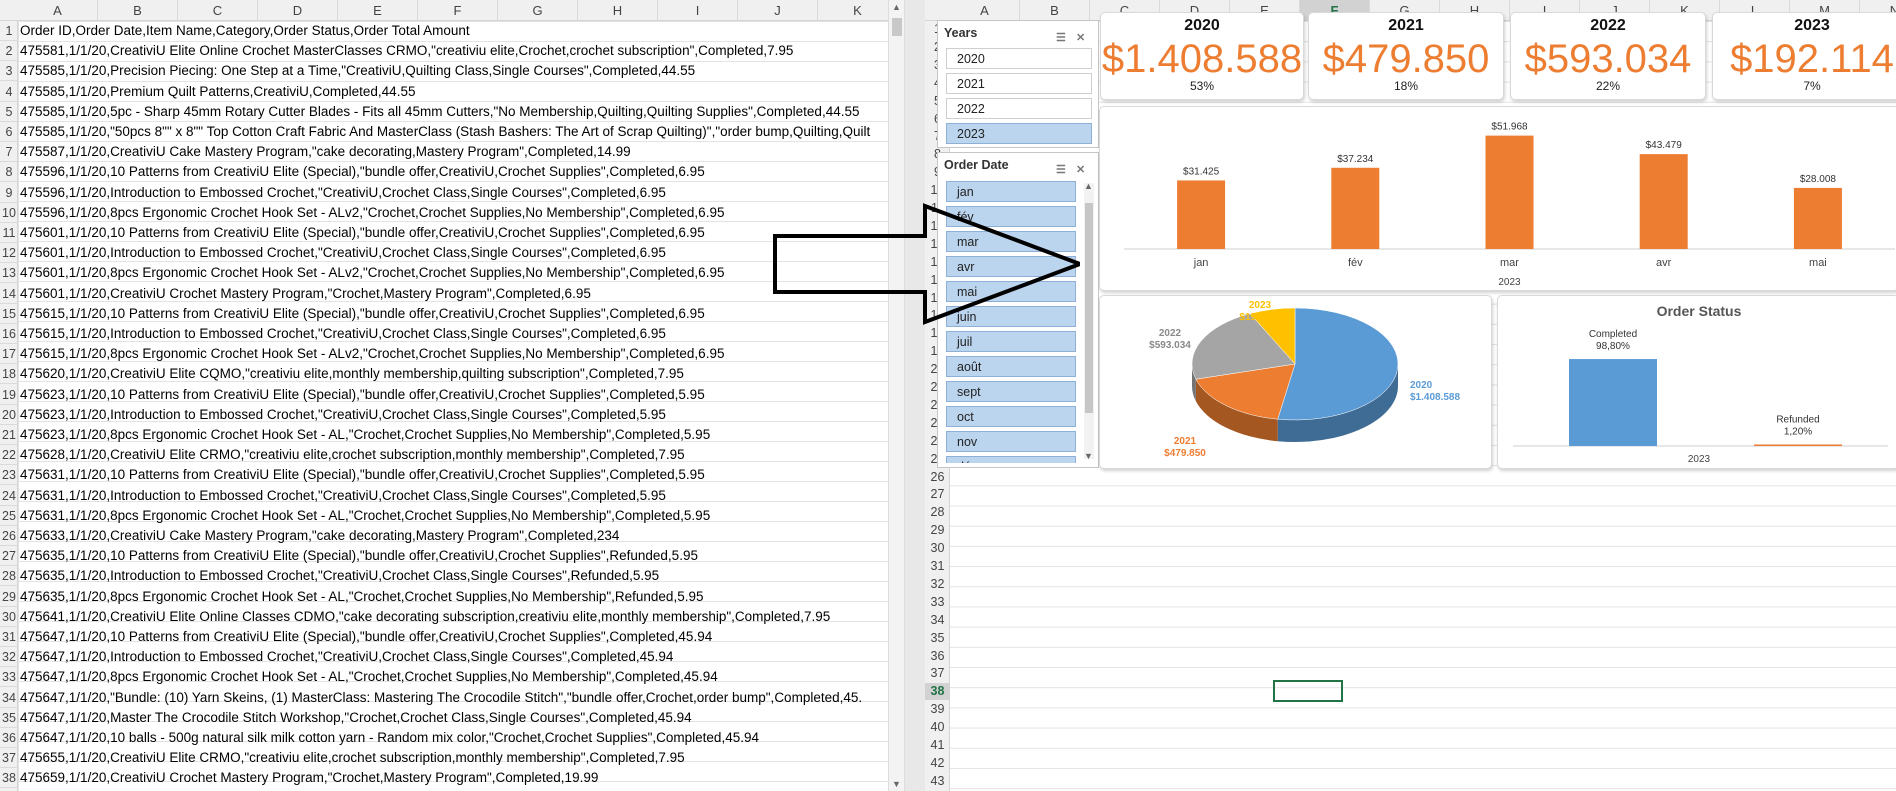  I want to click on row-header: 19, so click(9, 395).